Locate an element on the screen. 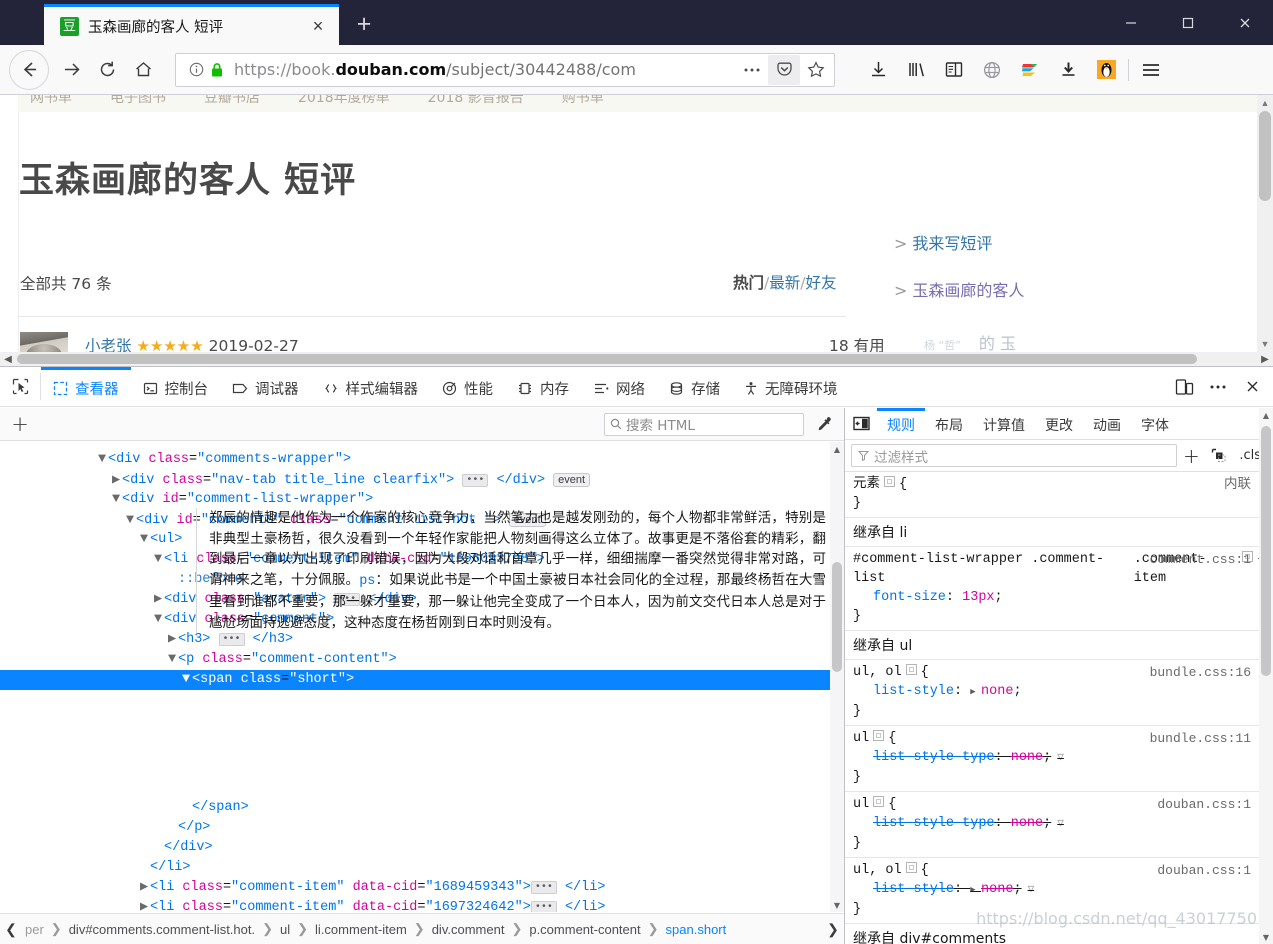  pocket-icon is located at coordinates (784, 69).